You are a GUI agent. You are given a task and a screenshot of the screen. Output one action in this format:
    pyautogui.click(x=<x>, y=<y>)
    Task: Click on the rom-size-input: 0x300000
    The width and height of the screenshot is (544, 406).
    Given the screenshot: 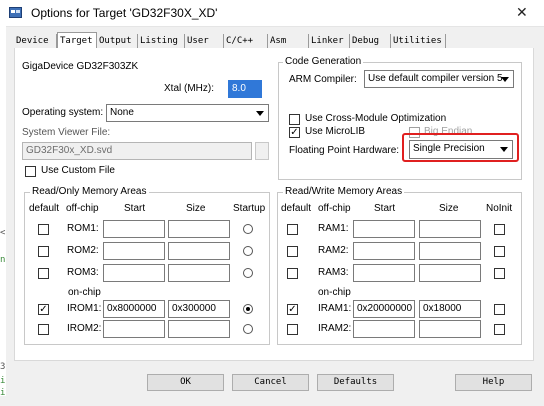 What is the action you would take?
    pyautogui.click(x=199, y=309)
    